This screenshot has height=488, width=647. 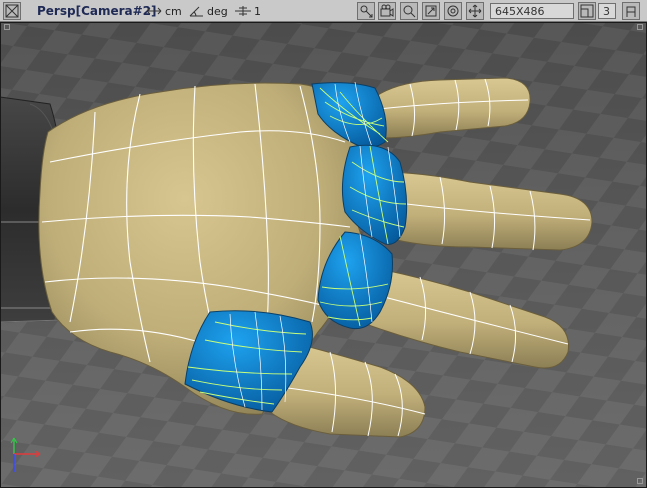 I want to click on zoom-icon, so click(x=409, y=11).